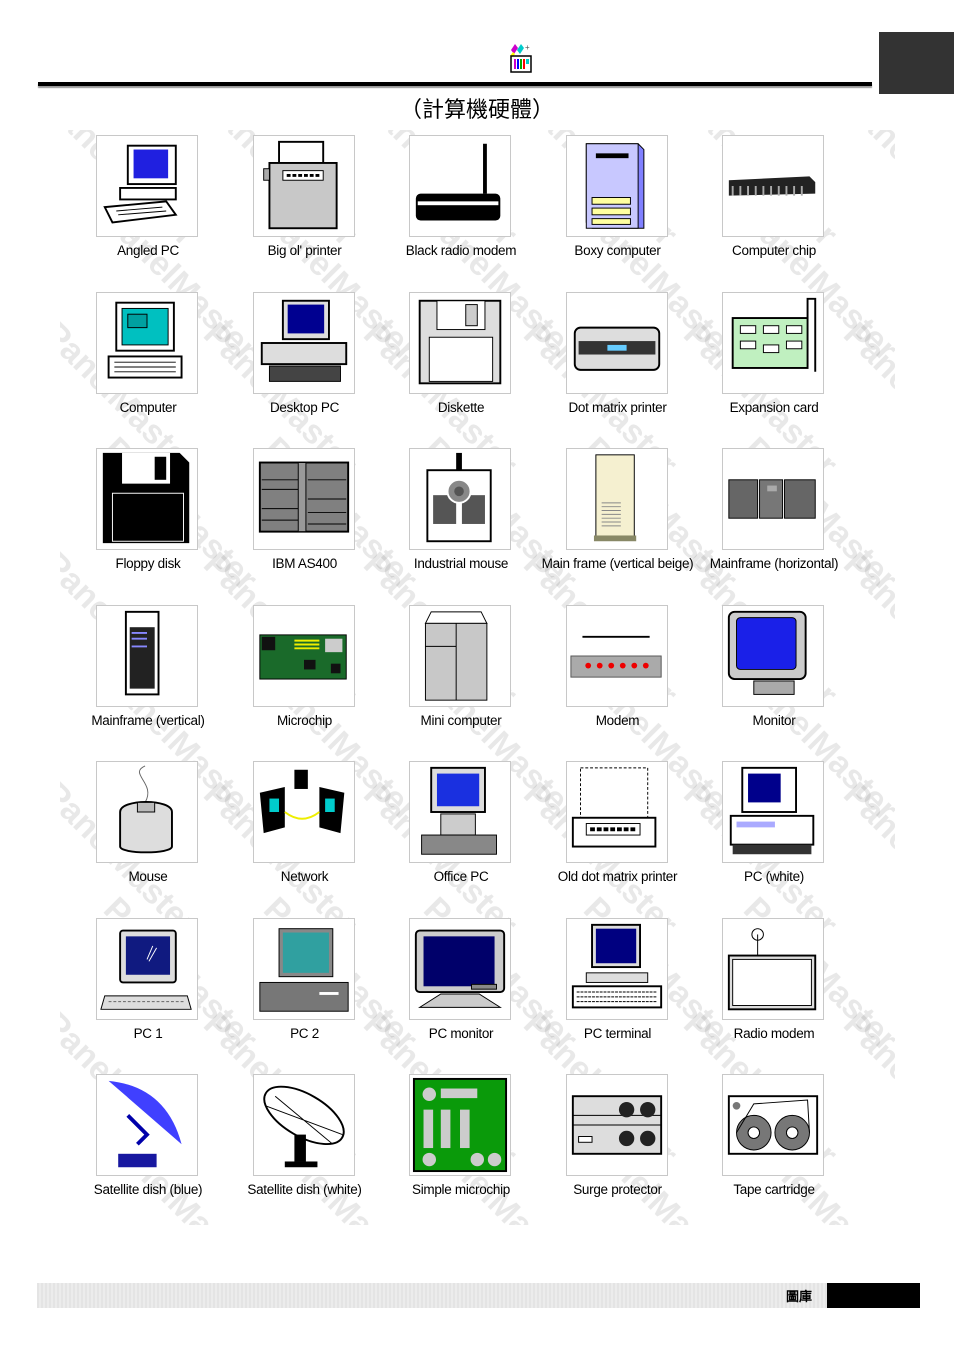 The width and height of the screenshot is (954, 1350). Describe the element at coordinates (767, 652) in the screenshot. I see `monitor-icon` at that location.